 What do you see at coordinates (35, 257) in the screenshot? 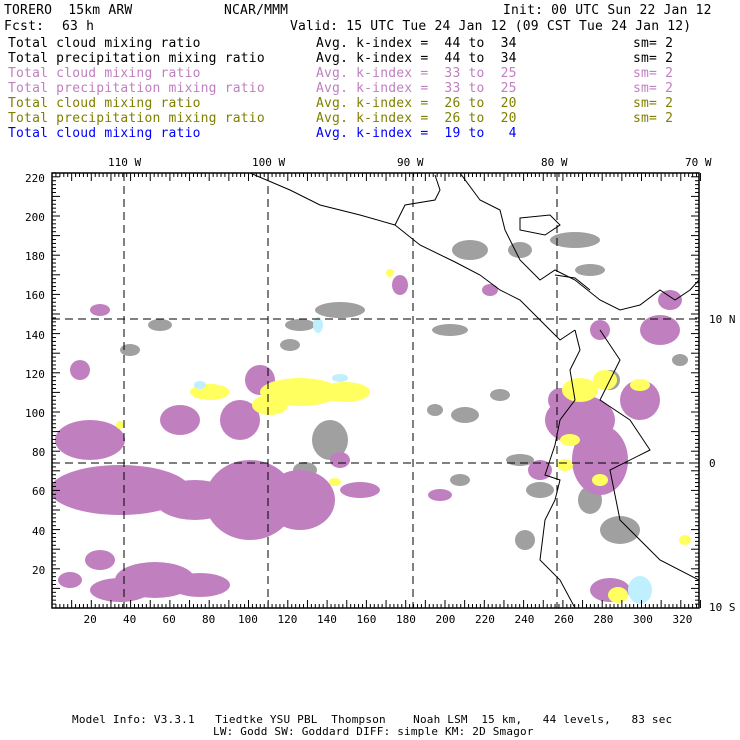
I see `y-tick-label: 180` at bounding box center [35, 257].